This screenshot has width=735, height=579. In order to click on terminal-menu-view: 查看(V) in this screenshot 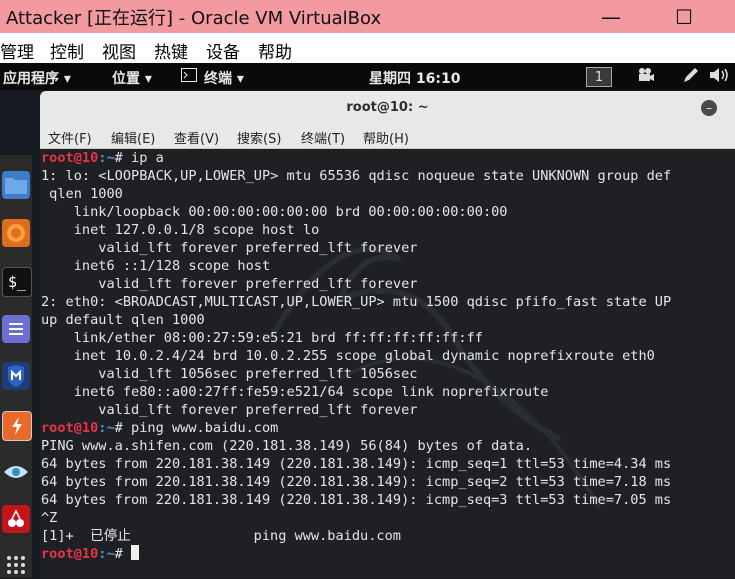, I will do `click(196, 137)`.